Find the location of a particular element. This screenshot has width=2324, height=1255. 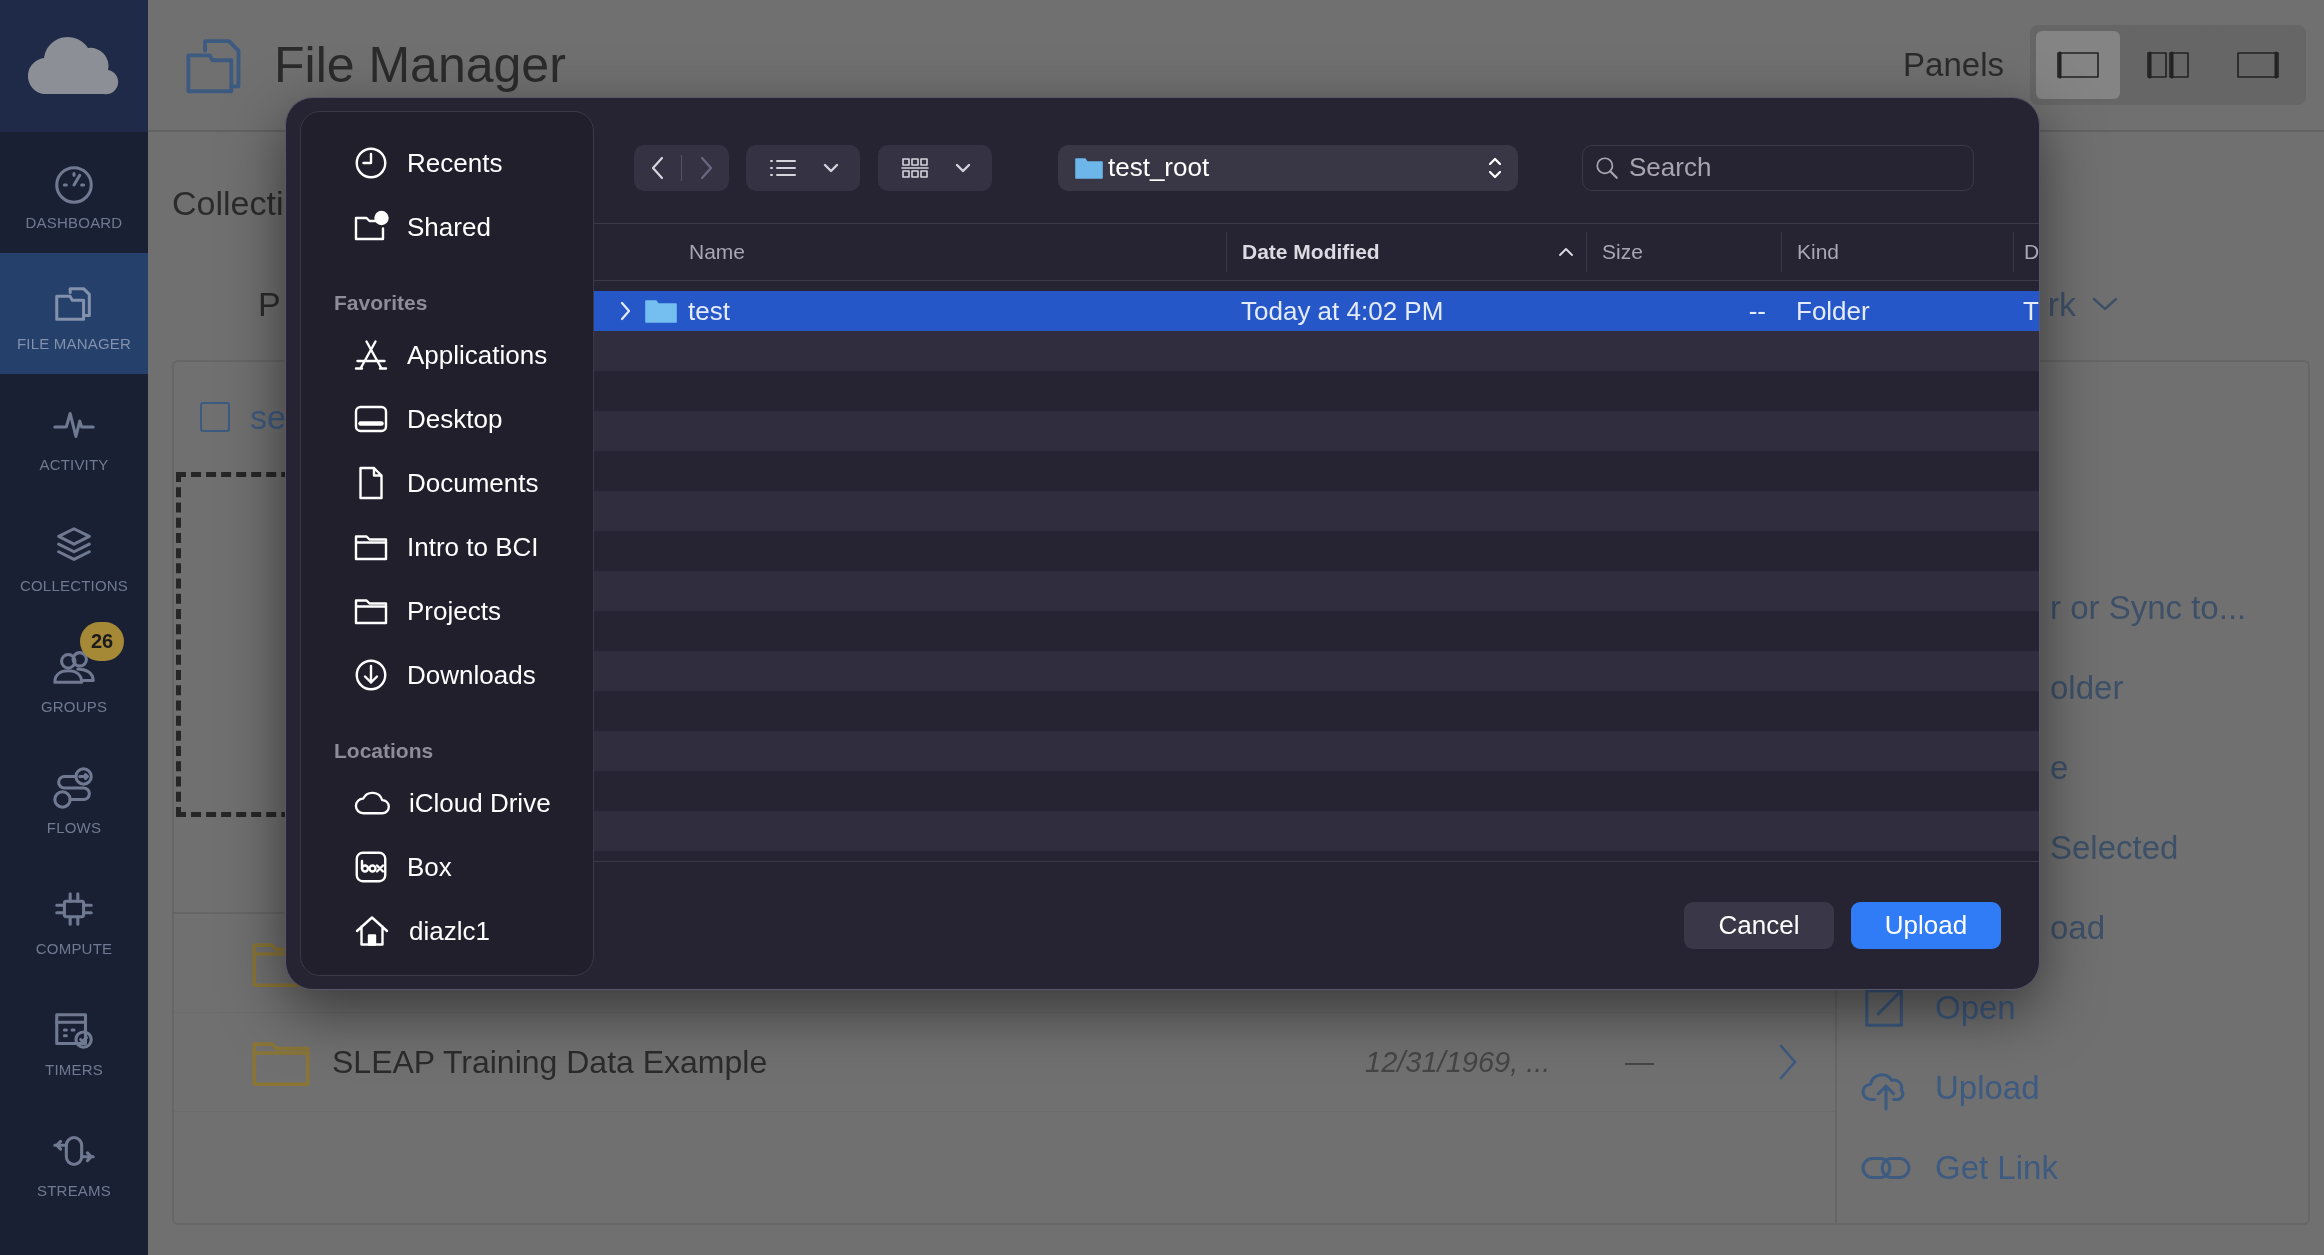

file-name: SLEAP Training Data Example is located at coordinates (550, 1062).